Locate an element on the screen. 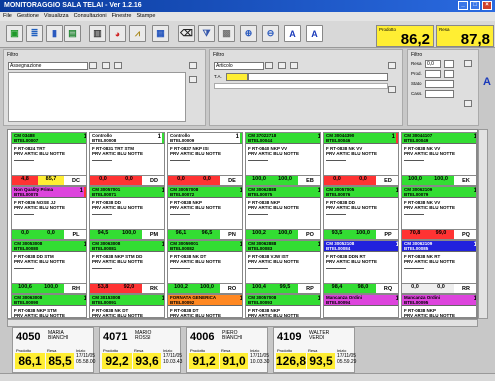  font-down-button: A is located at coordinates (314, 33).